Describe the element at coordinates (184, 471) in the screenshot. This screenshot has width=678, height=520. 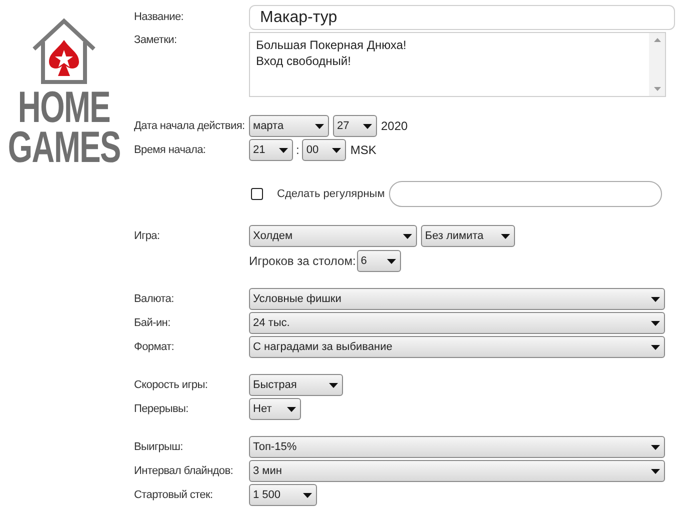
I see `field-label: Интервал блайндов:` at that location.